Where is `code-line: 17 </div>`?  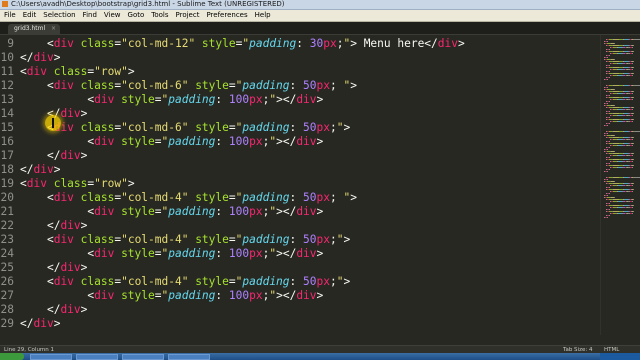 code-line: 17 </div> is located at coordinates (300, 156).